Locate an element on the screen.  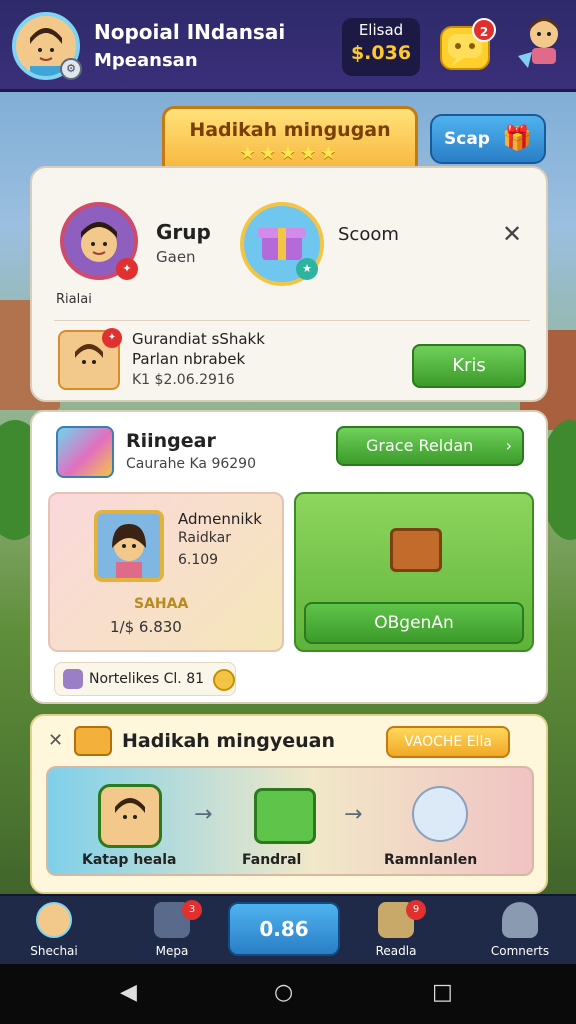
offer-price: 1/$ 6.830 is located at coordinates (146, 627).